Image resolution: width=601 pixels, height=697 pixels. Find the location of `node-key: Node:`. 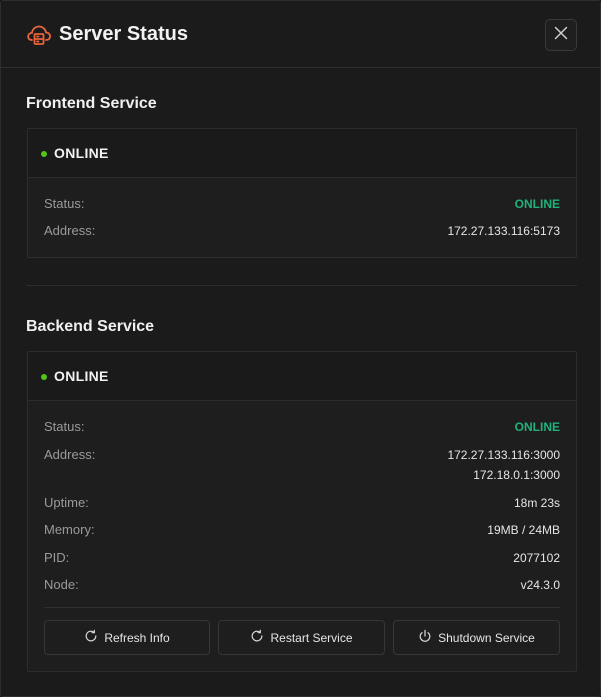

node-key: Node: is located at coordinates (61, 584).